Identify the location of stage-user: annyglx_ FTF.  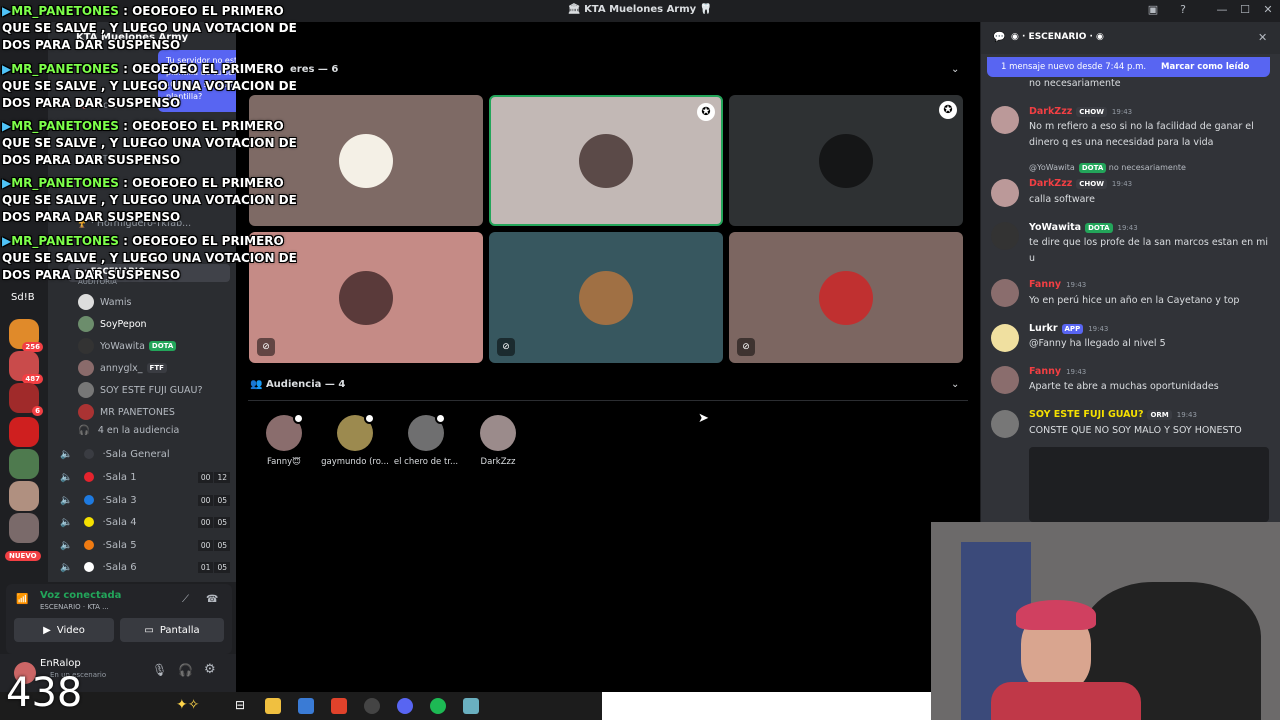
(122, 368).